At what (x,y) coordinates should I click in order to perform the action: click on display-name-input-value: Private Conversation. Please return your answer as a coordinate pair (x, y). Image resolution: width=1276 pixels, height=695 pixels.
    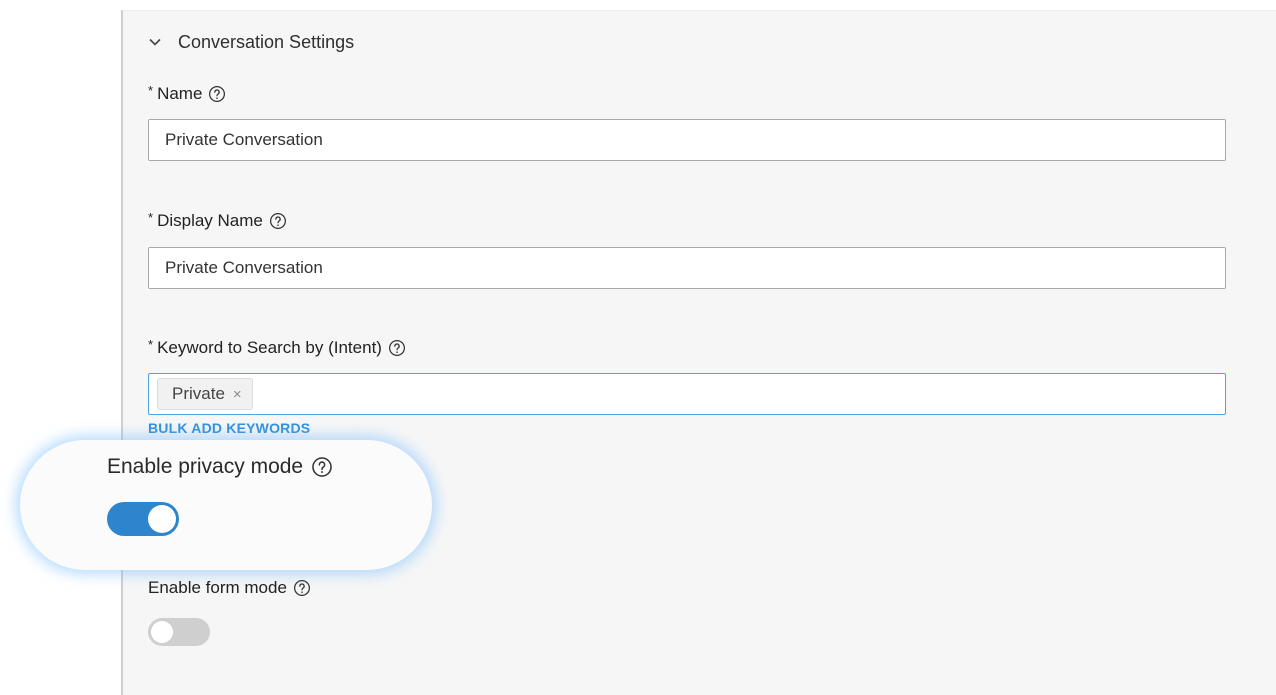
    Looking at the image, I should click on (244, 267).